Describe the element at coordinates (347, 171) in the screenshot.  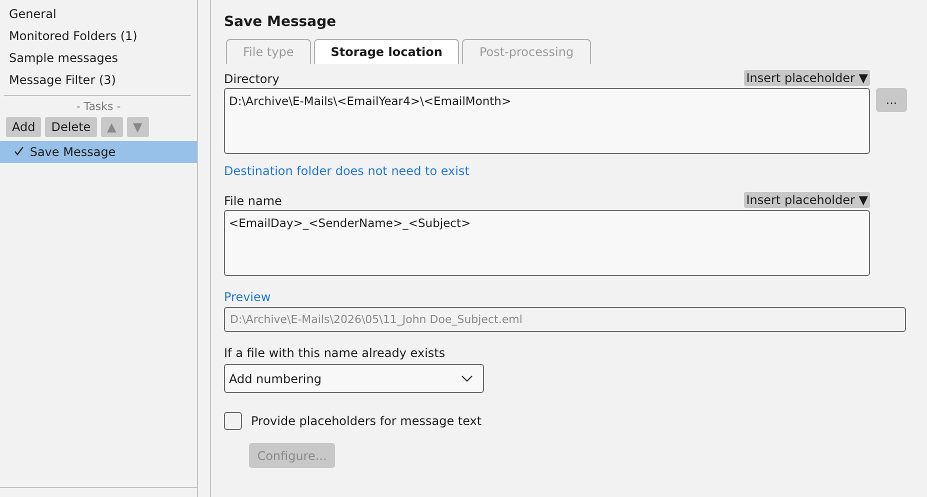
I see `hint-text: Destination folder does not need to exist` at that location.